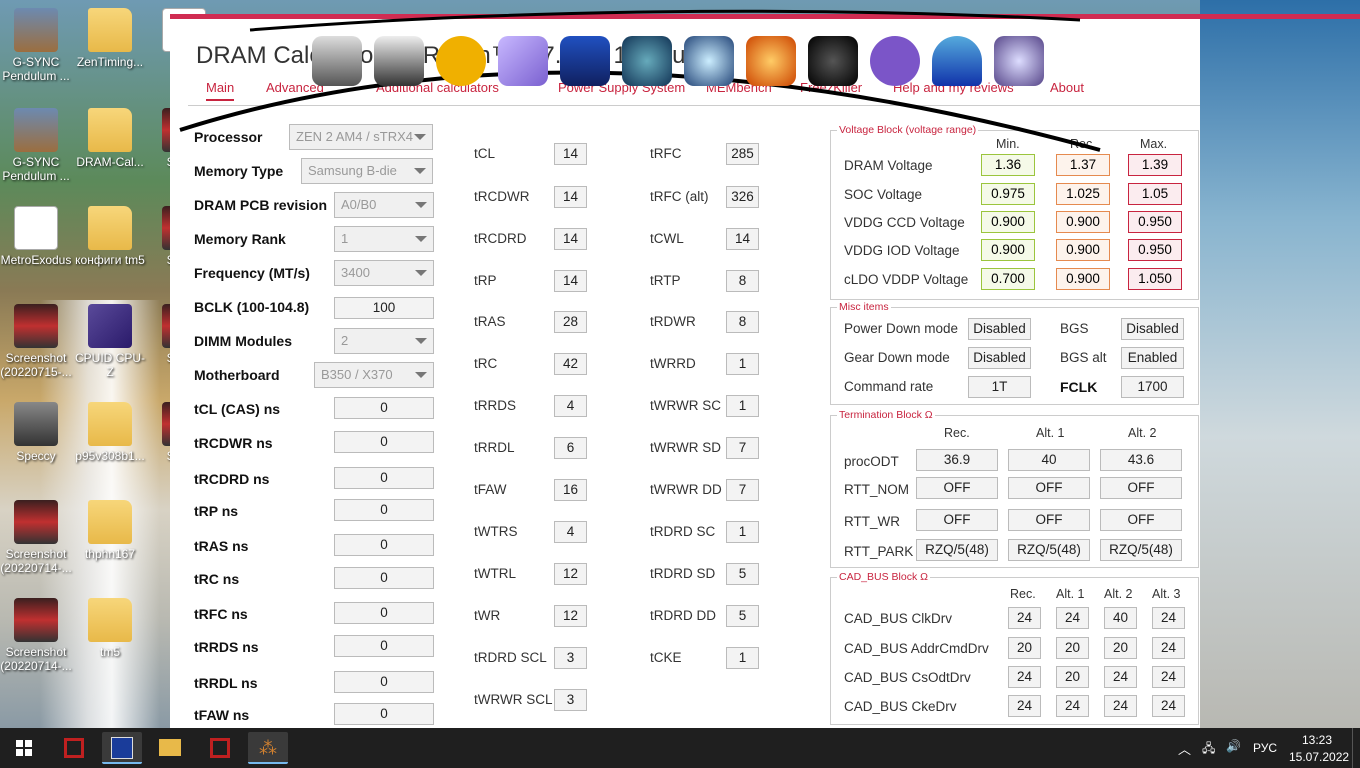  I want to click on torrent-icon, so click(1019, 61).